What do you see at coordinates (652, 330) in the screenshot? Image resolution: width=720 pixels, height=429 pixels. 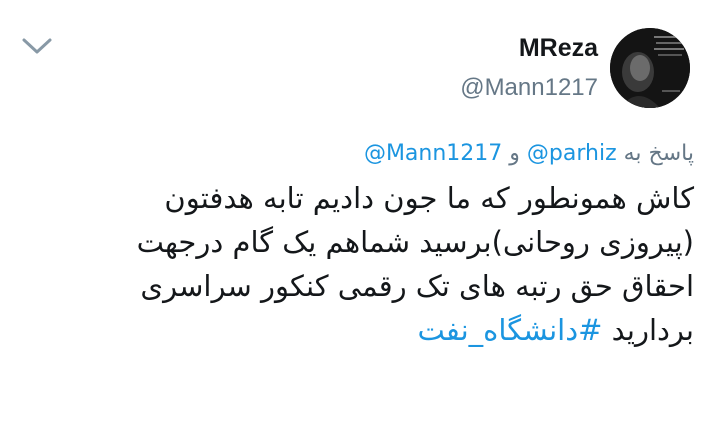 I see `tweet-line-4-text: بردارید` at bounding box center [652, 330].